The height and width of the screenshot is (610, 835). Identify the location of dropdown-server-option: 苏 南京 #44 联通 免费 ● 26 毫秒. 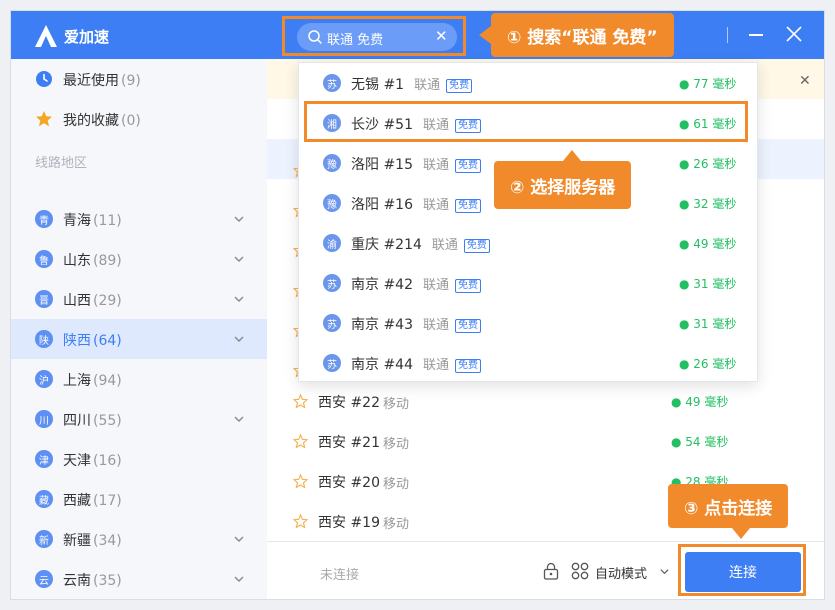
(529, 363).